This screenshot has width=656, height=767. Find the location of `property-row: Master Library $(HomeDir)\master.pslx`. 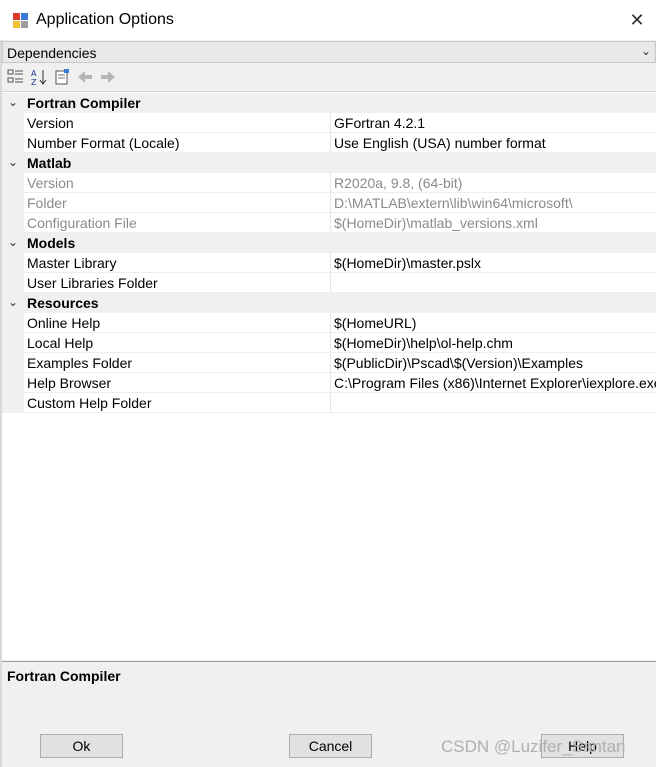

property-row: Master Library $(HomeDir)\master.pslx is located at coordinates (329, 263).